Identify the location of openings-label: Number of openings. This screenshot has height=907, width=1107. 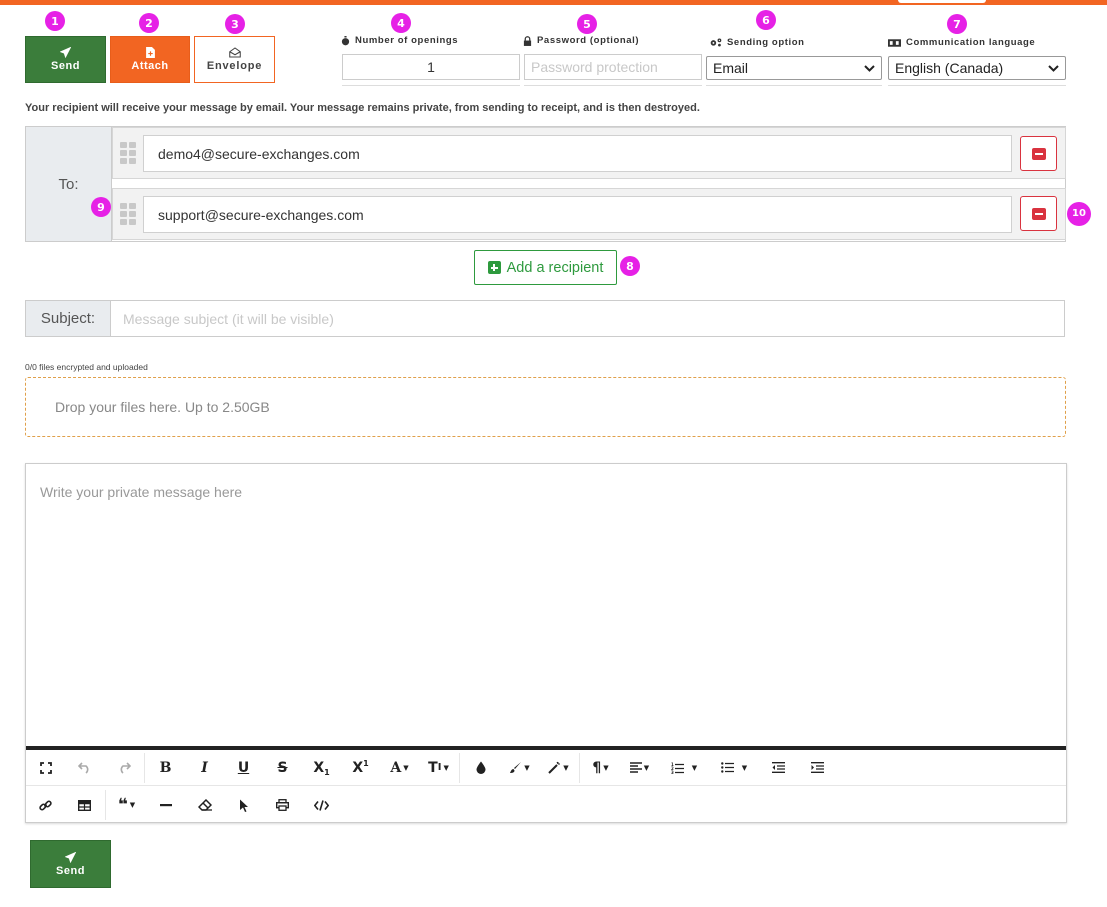
(399, 40).